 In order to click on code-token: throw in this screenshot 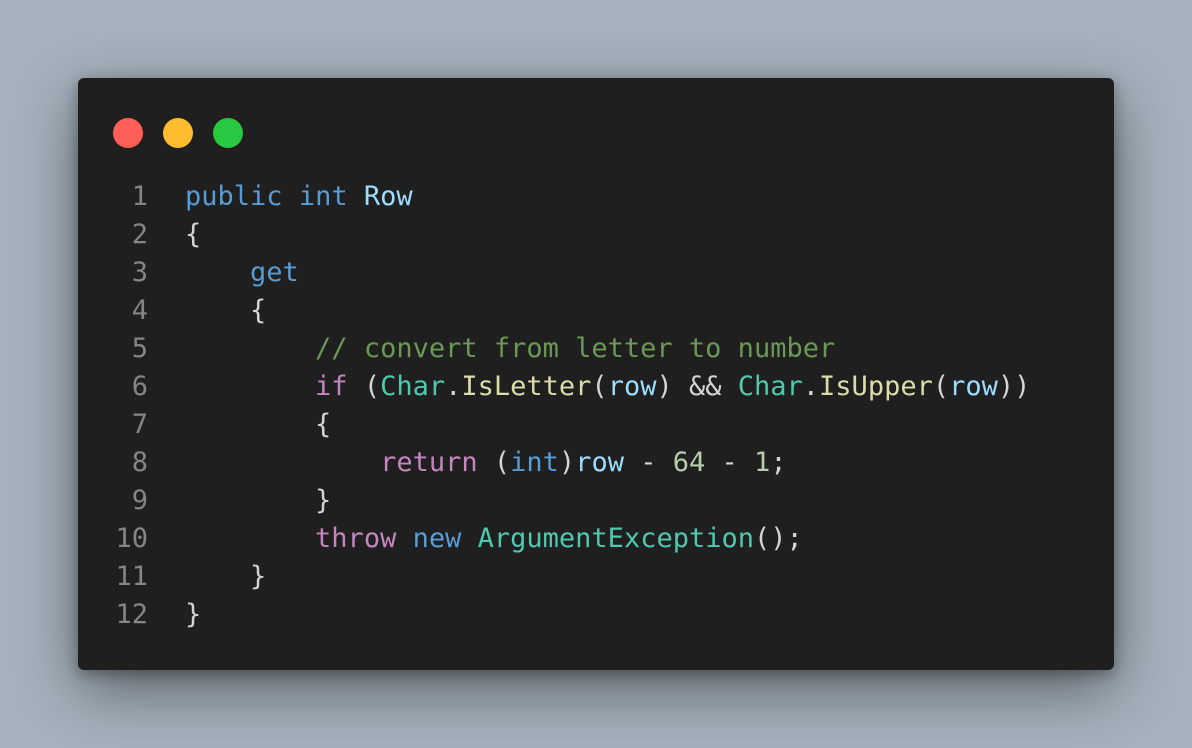, I will do `click(356, 538)`.